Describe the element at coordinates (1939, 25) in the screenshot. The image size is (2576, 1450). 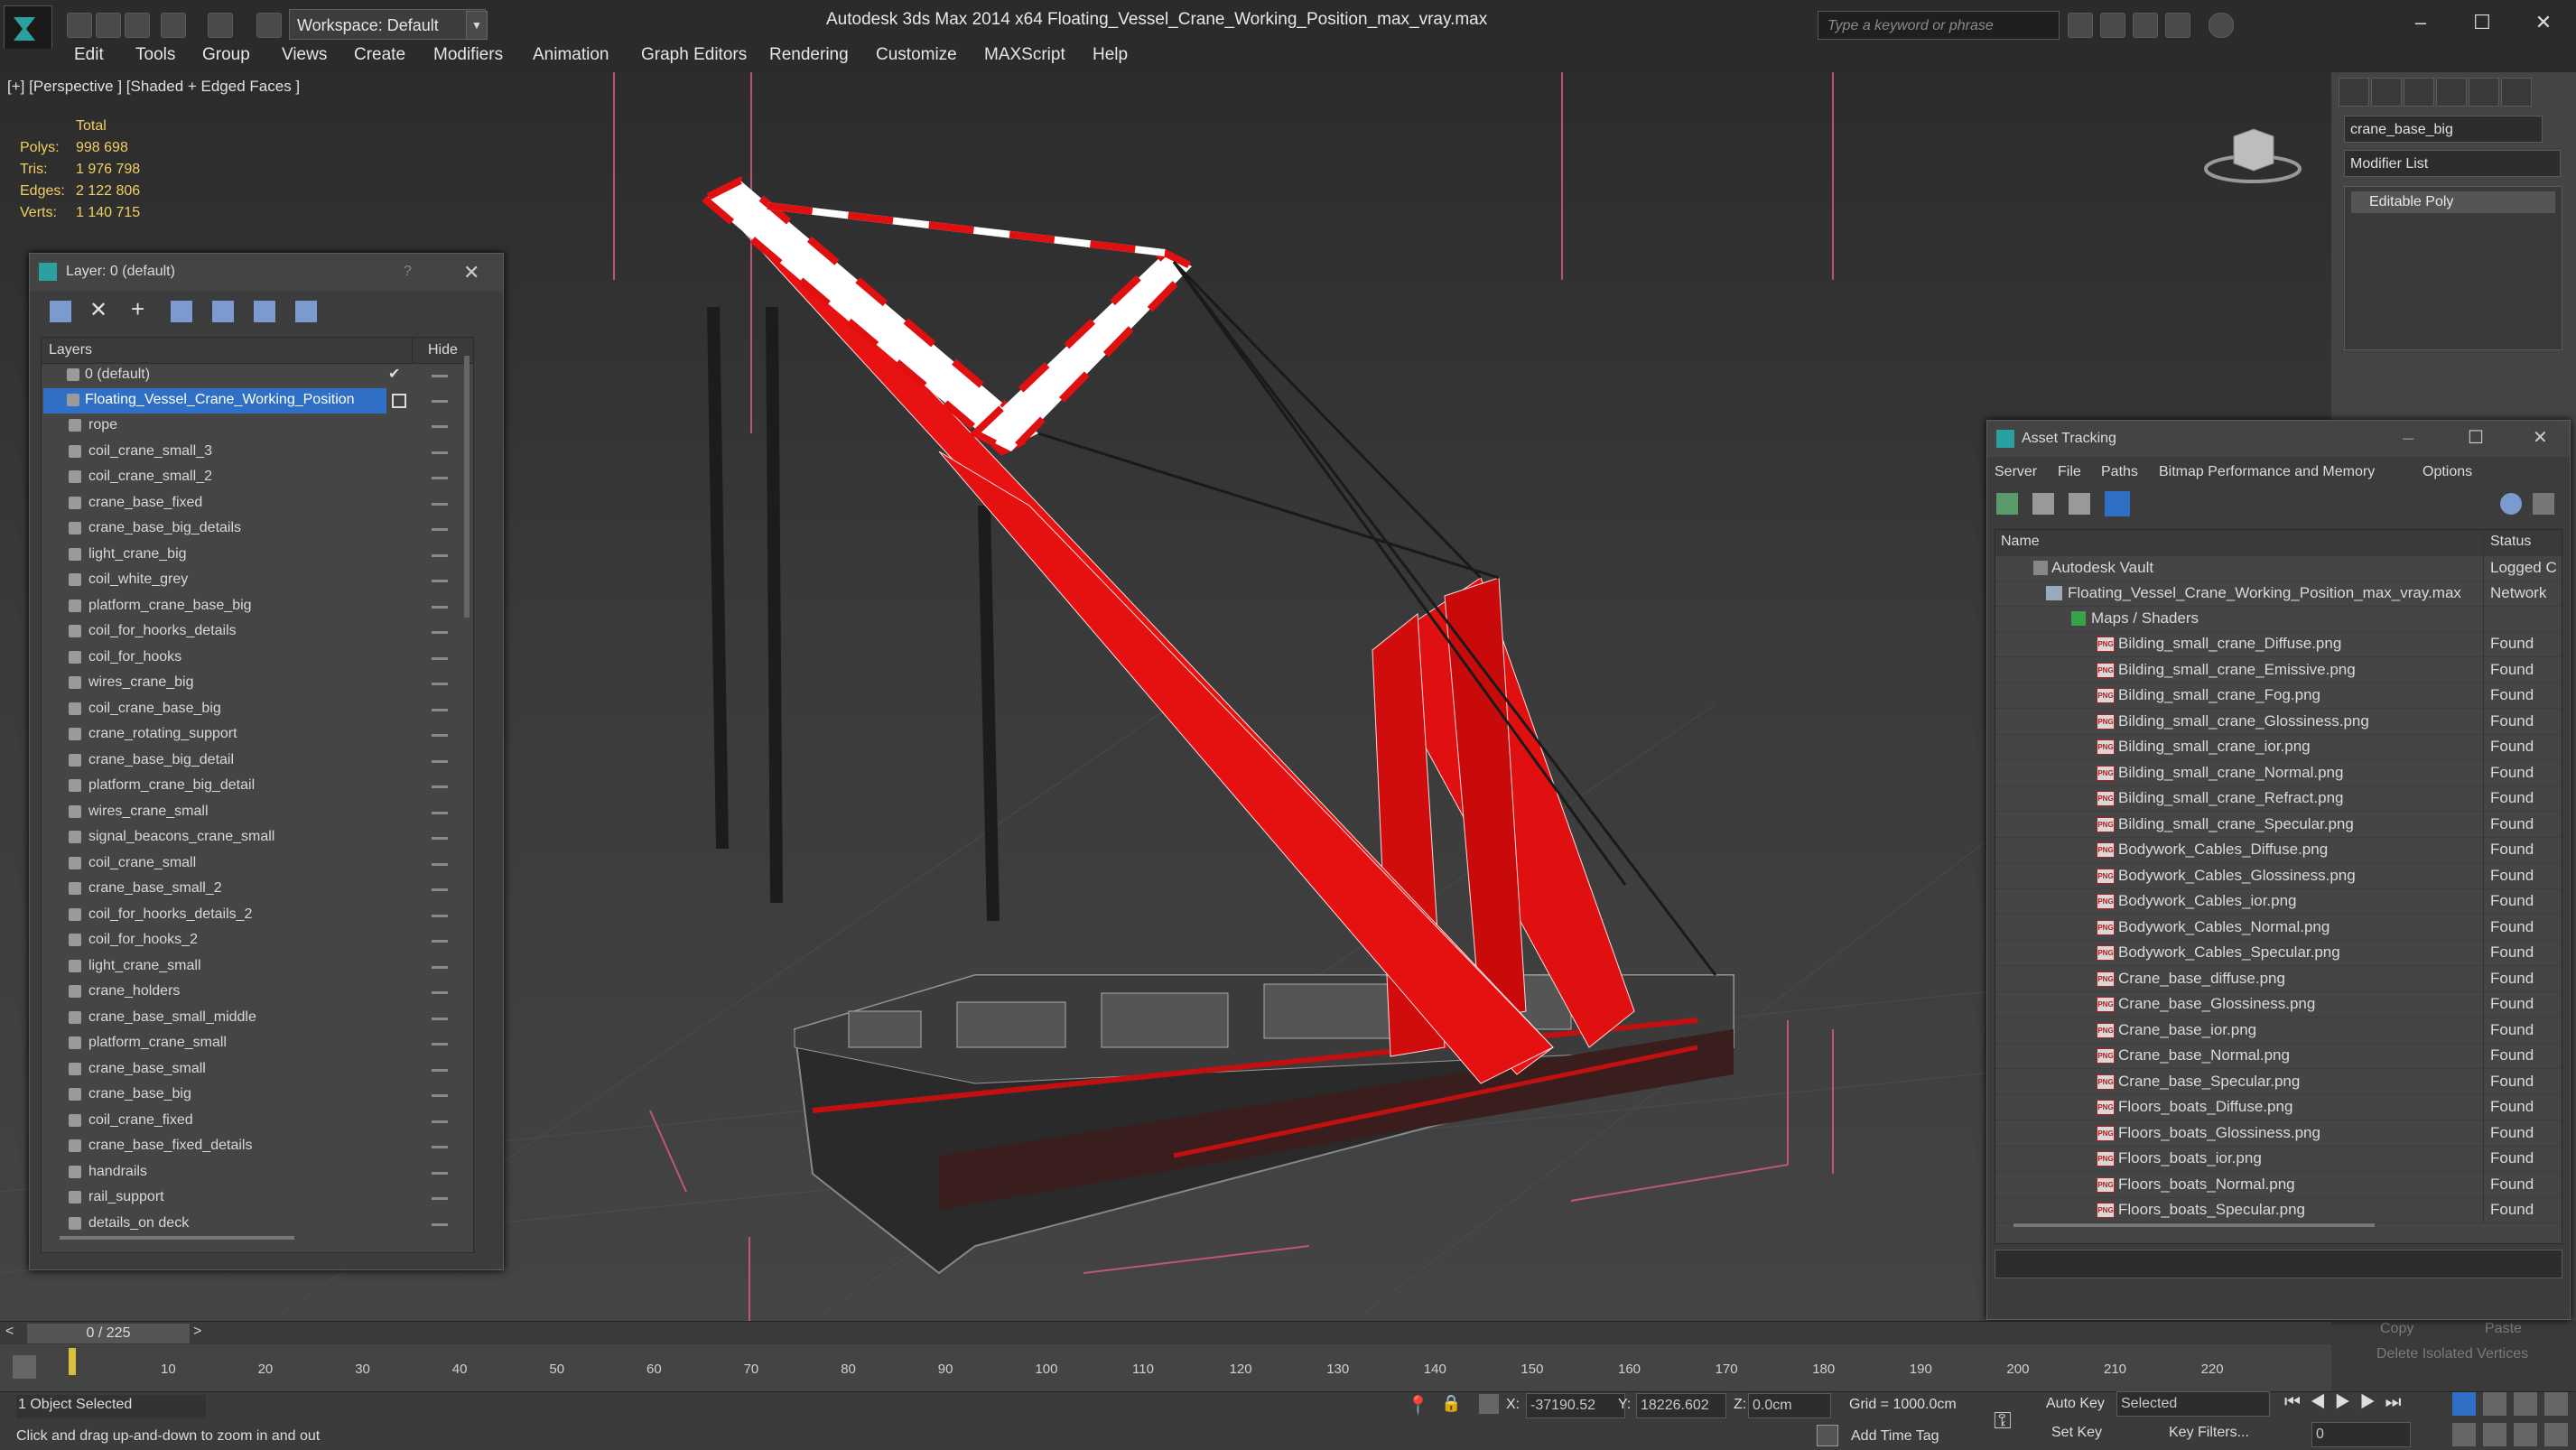
I see `search-input: Type a keyword or phrase` at that location.